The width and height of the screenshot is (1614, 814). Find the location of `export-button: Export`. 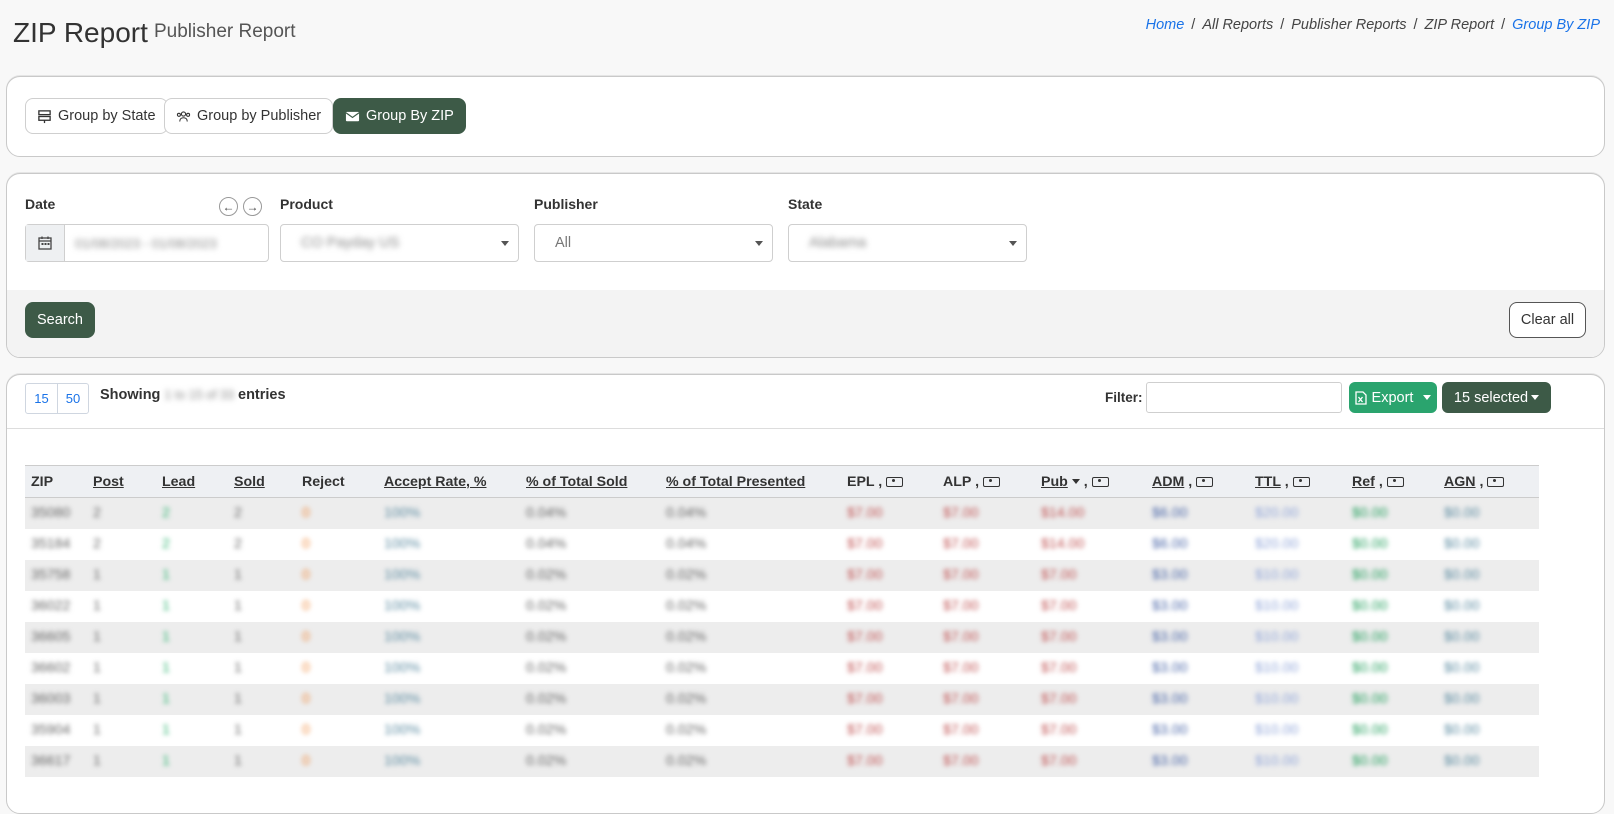

export-button: Export is located at coordinates (1393, 397).